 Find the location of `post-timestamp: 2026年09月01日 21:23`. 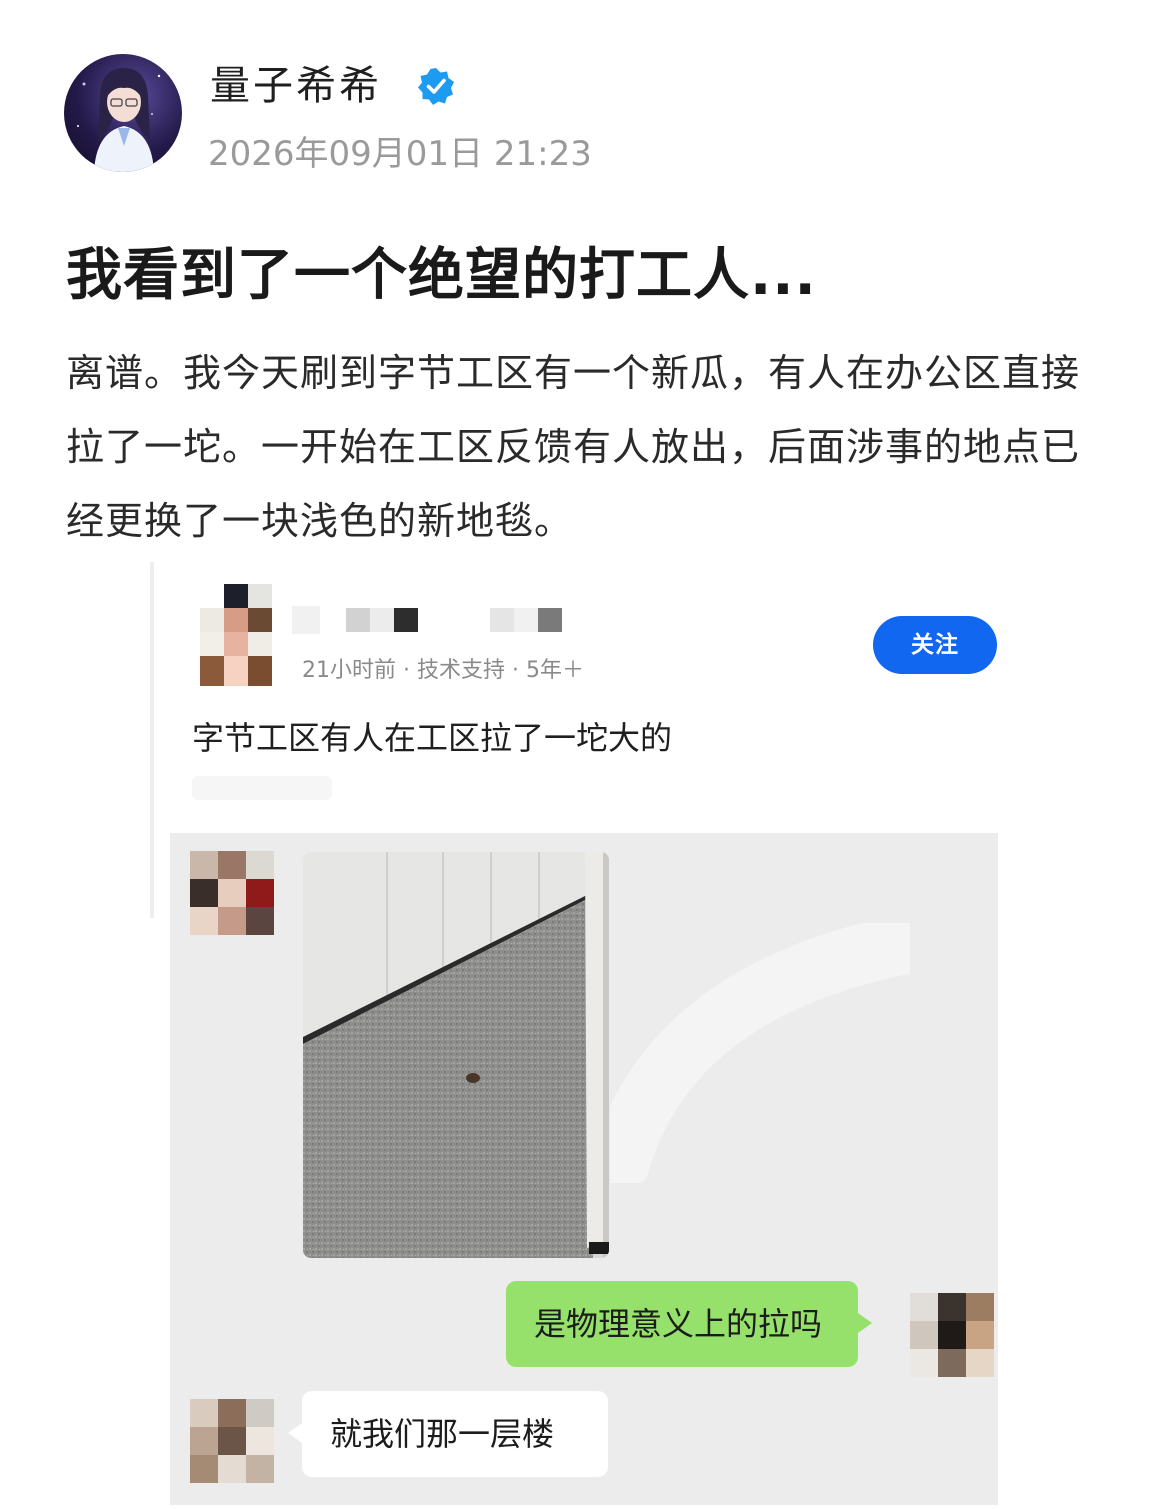

post-timestamp: 2026年09月01日 21:23 is located at coordinates (400, 154).